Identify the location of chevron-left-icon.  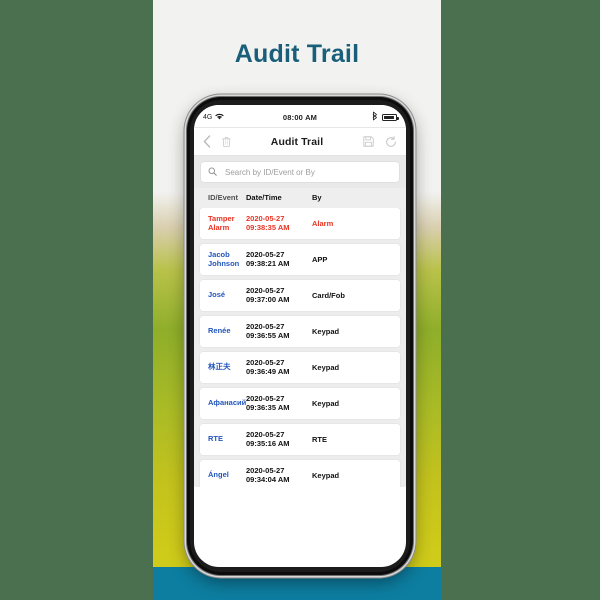
(207, 141).